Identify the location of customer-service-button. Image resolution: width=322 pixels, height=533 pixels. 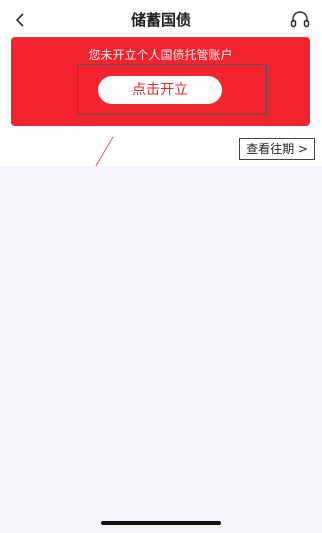
(300, 20).